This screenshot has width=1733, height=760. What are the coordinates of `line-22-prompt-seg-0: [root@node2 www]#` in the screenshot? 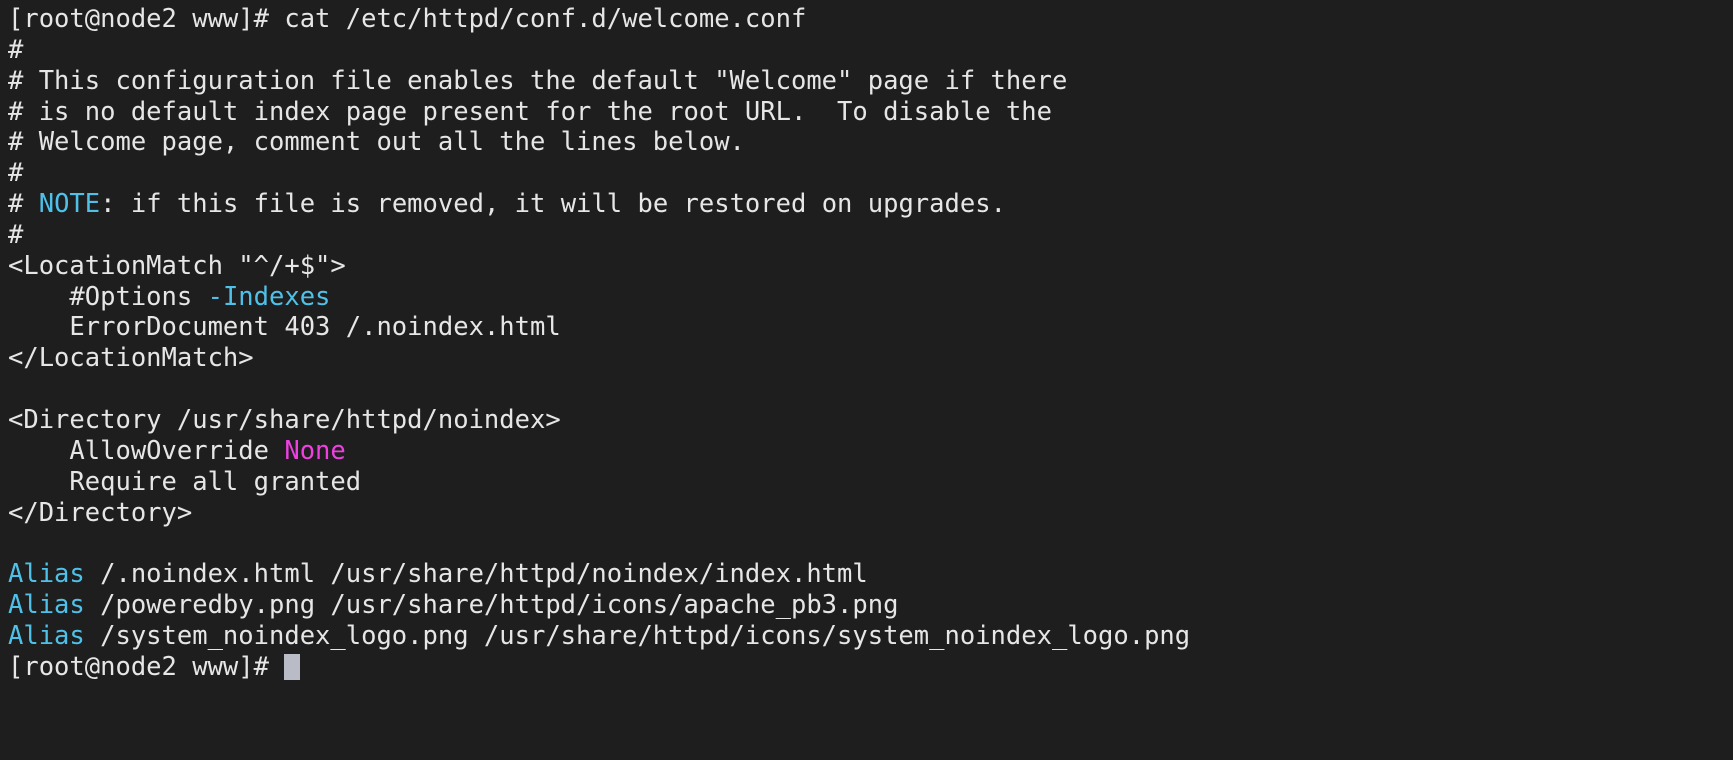 It's located at (146, 666).